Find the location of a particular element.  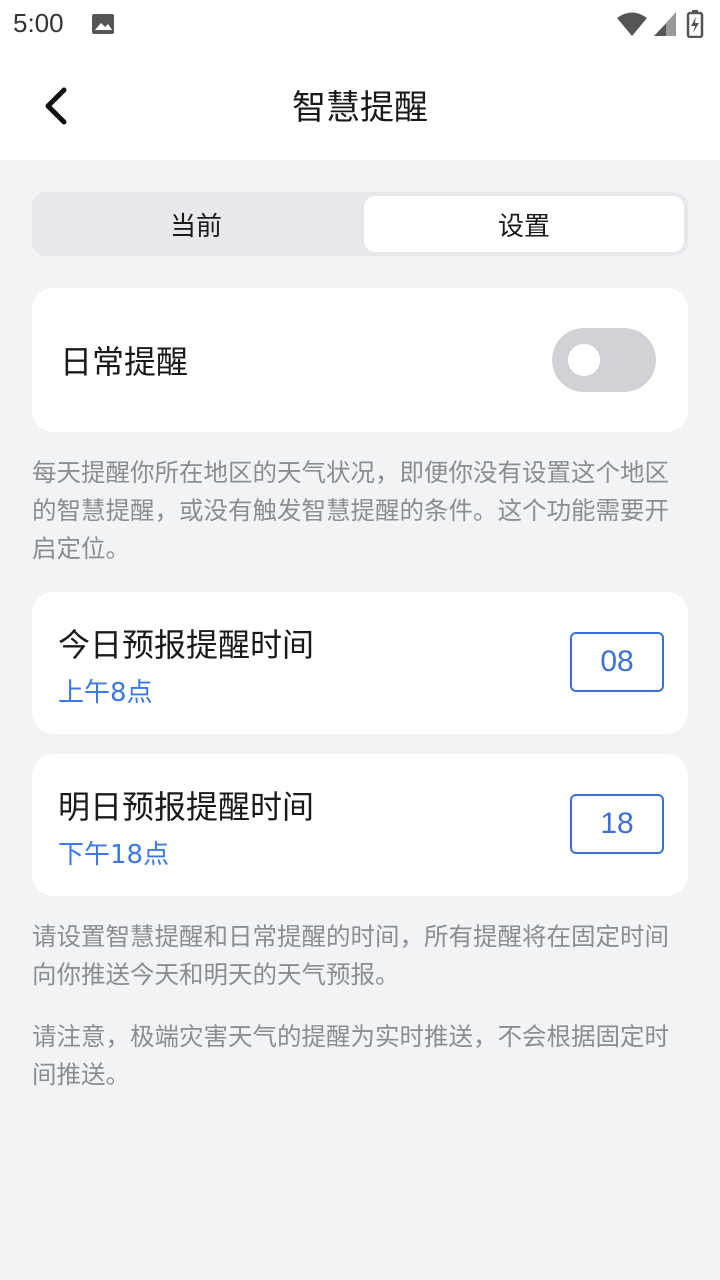

signal-icon is located at coordinates (665, 24).